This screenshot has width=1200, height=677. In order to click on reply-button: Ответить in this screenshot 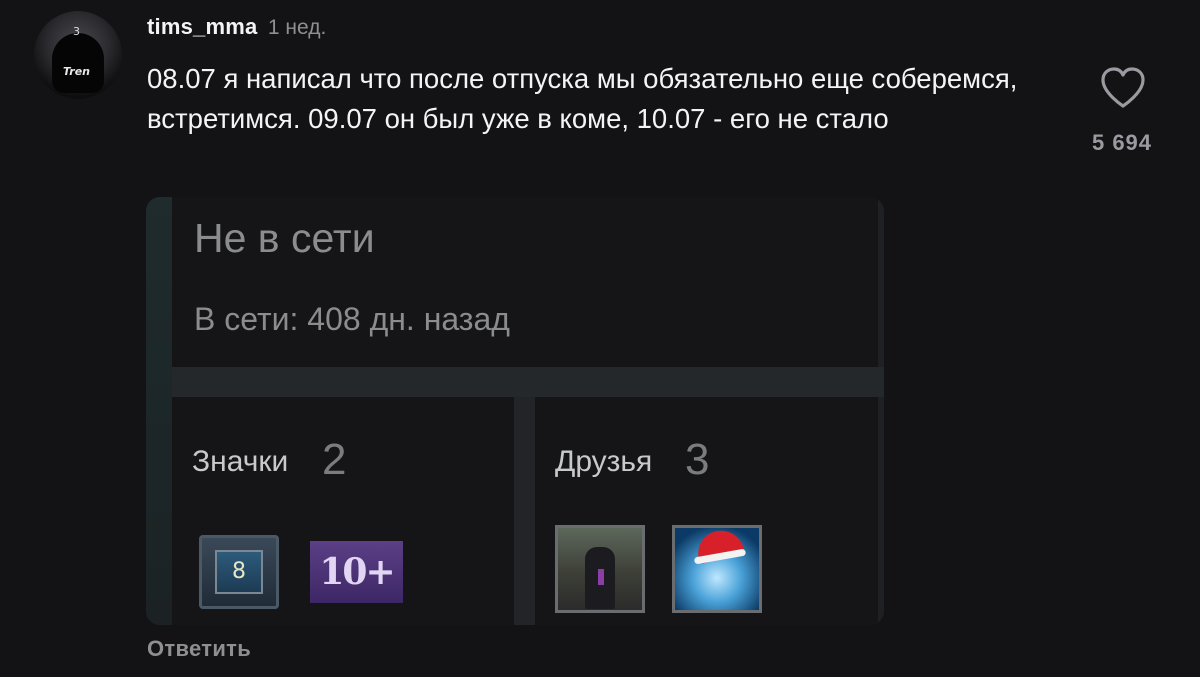, I will do `click(199, 649)`.